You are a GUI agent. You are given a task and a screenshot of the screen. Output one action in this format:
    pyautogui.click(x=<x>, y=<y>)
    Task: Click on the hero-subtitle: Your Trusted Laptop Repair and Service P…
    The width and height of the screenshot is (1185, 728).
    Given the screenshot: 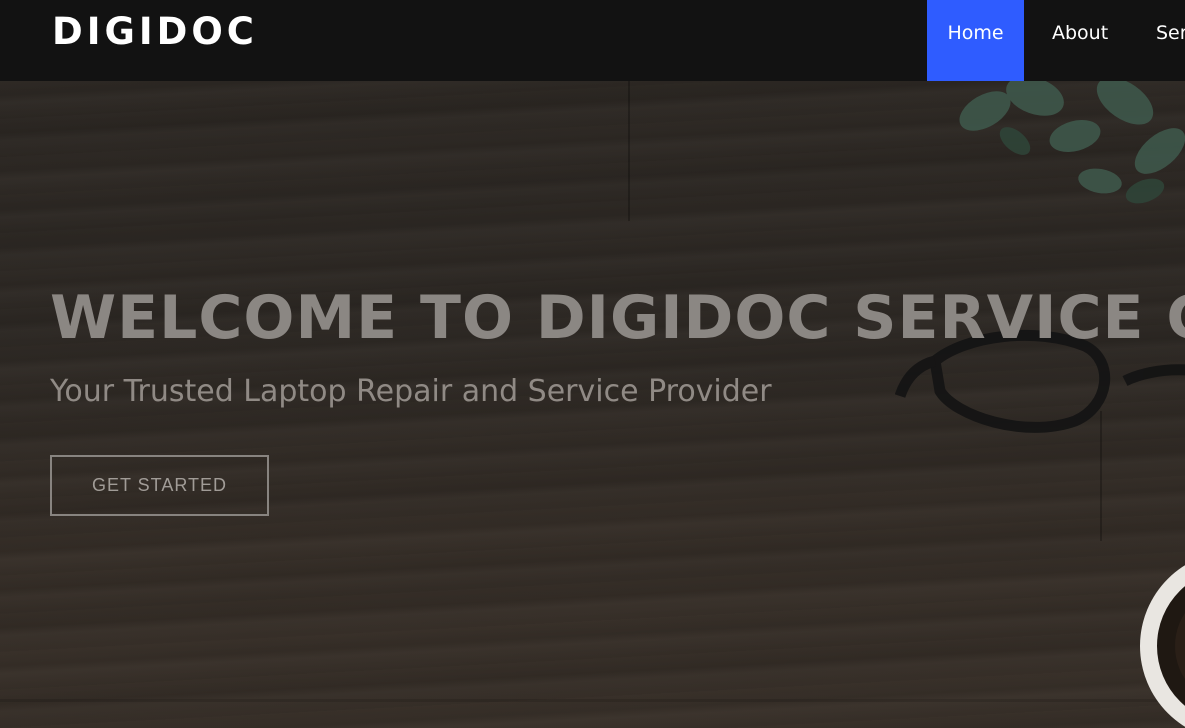 What is the action you would take?
    pyautogui.click(x=411, y=391)
    